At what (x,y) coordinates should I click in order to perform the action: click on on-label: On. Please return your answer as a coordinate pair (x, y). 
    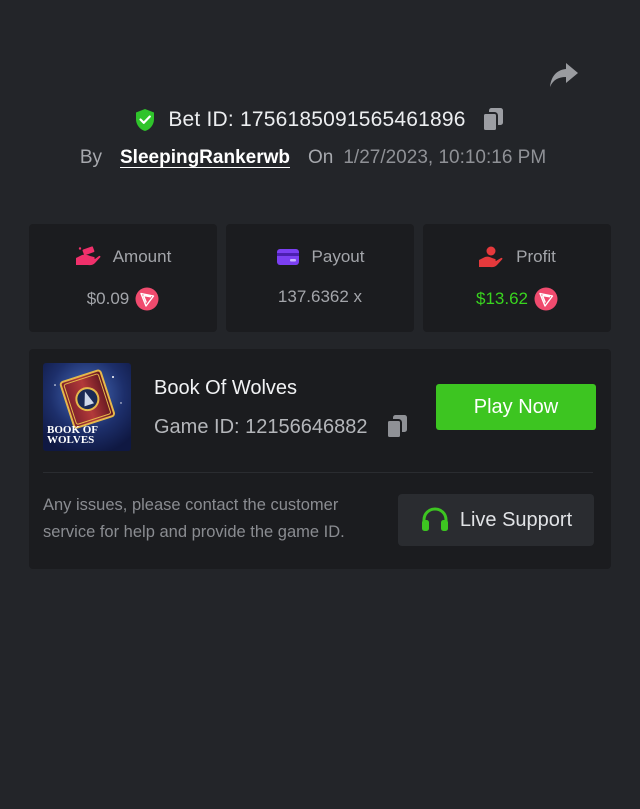
    Looking at the image, I should click on (321, 157).